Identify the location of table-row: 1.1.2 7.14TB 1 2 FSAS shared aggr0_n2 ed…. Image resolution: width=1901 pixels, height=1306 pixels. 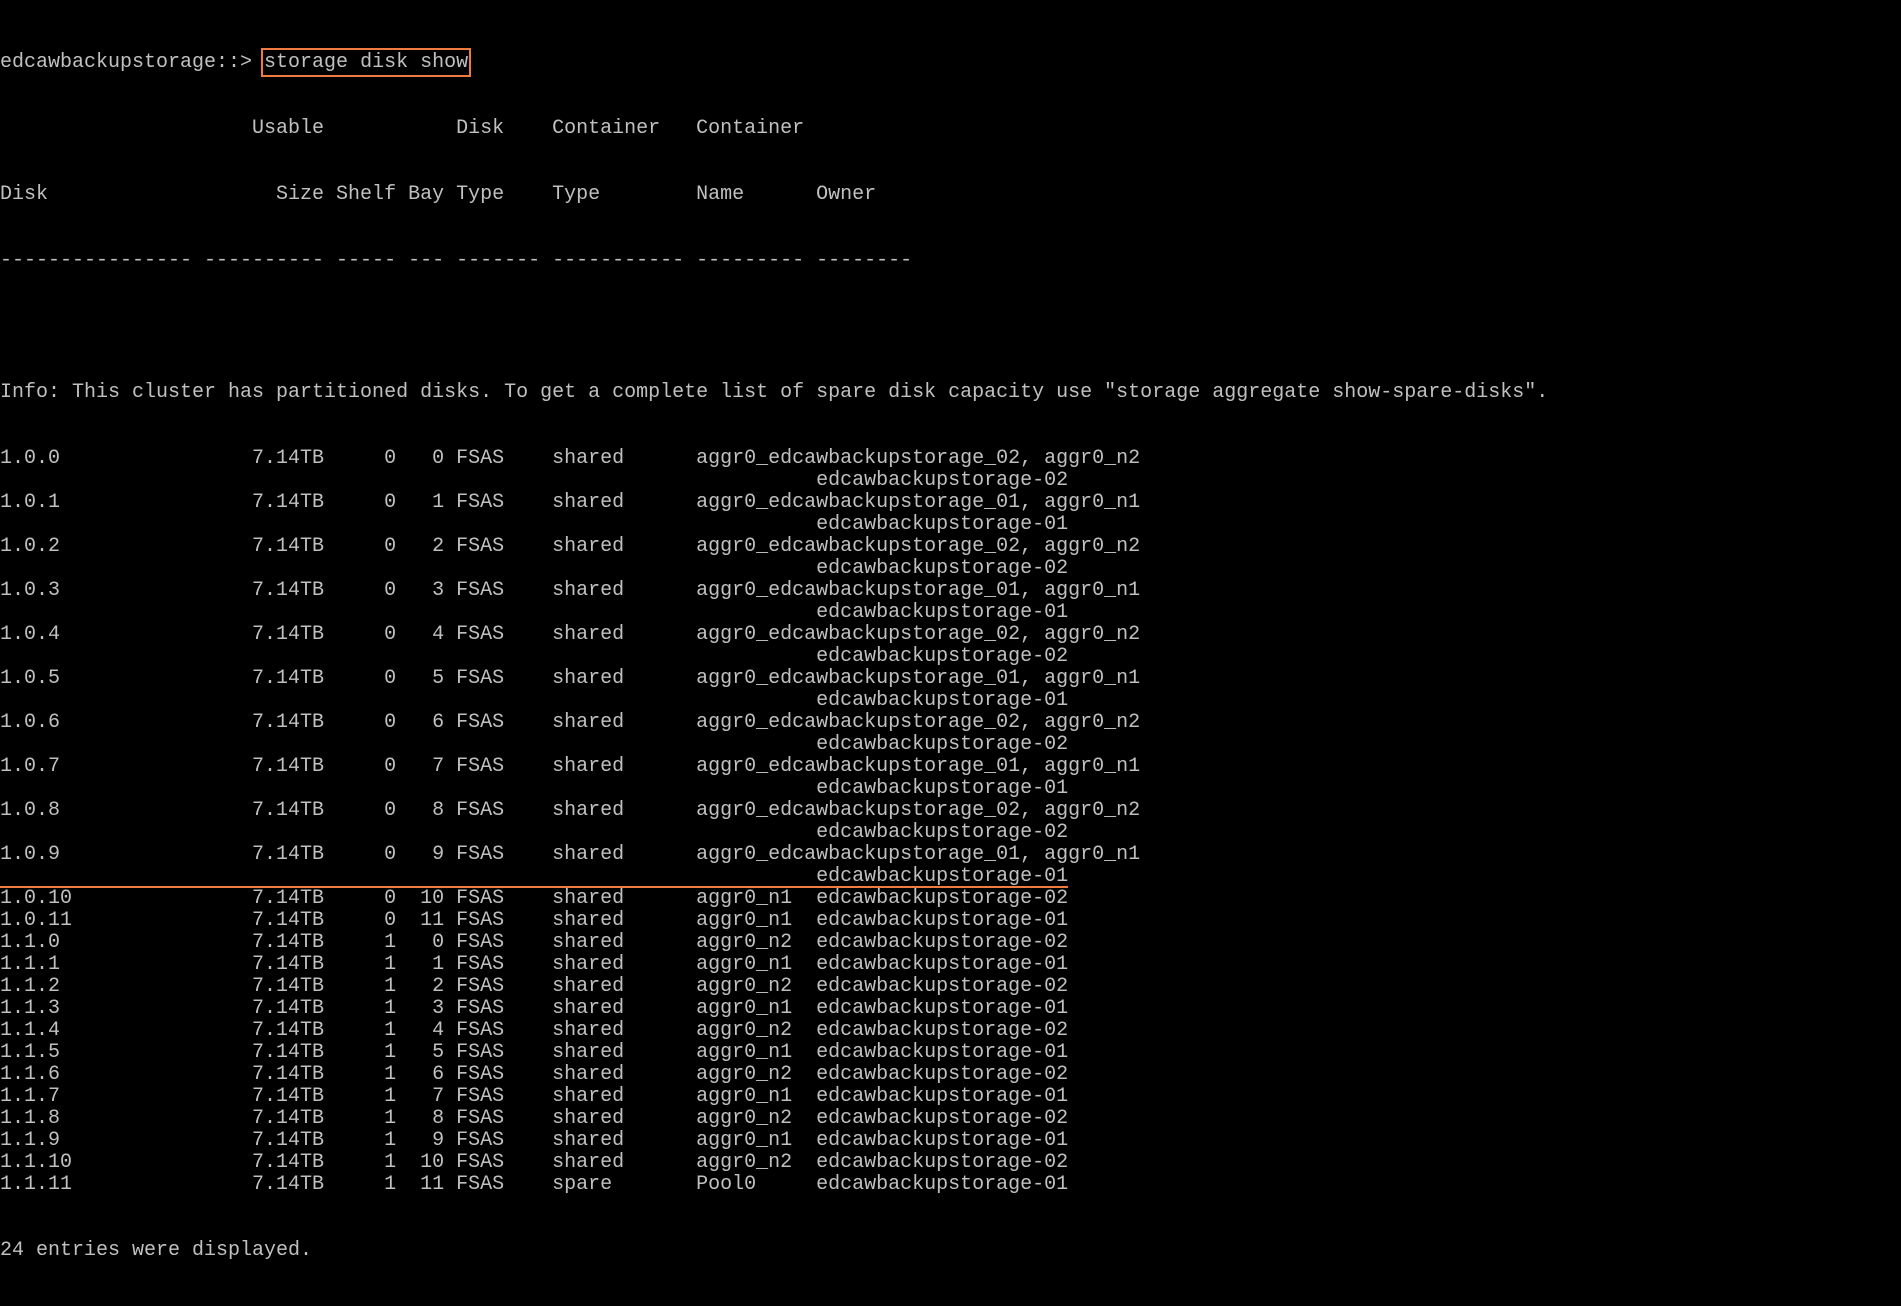
(534, 986).